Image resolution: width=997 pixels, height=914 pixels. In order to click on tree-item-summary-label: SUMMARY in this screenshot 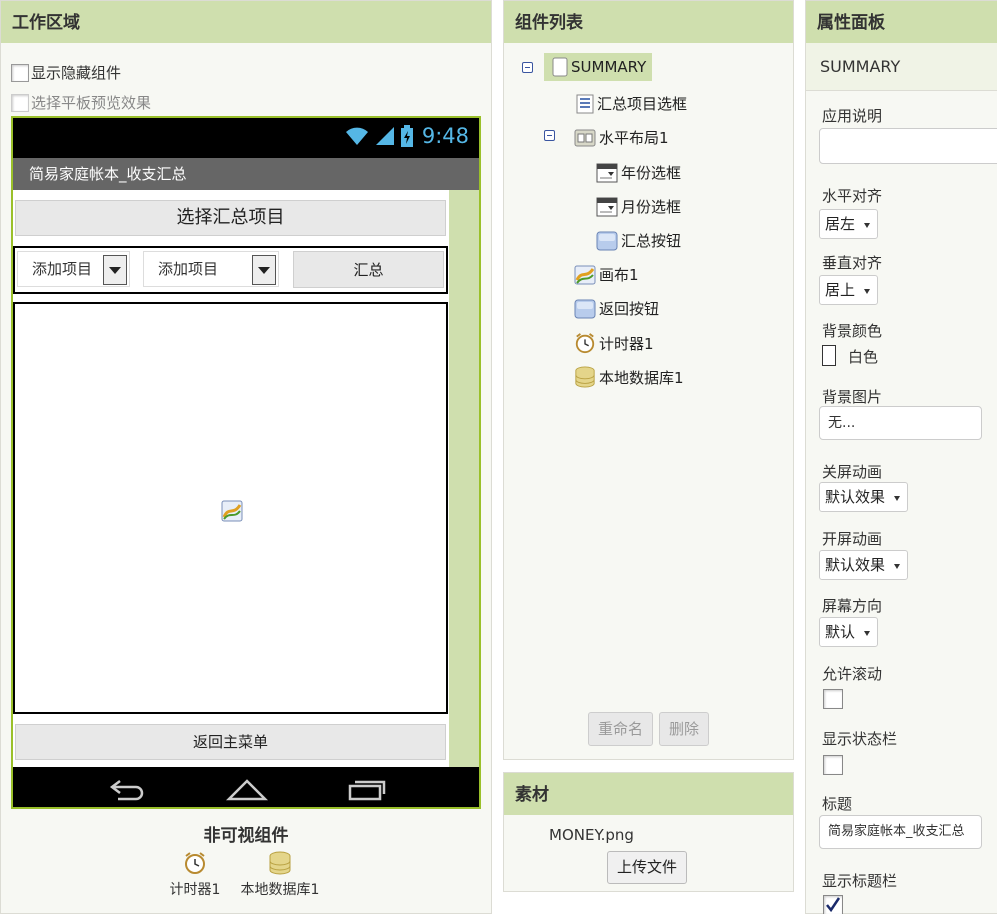, I will do `click(609, 67)`.